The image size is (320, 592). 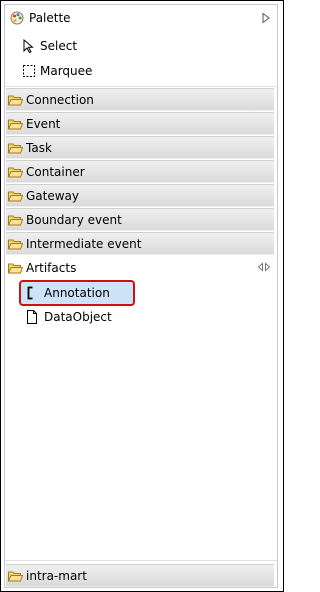 I want to click on drawer-label: intra-mart, so click(x=56, y=575).